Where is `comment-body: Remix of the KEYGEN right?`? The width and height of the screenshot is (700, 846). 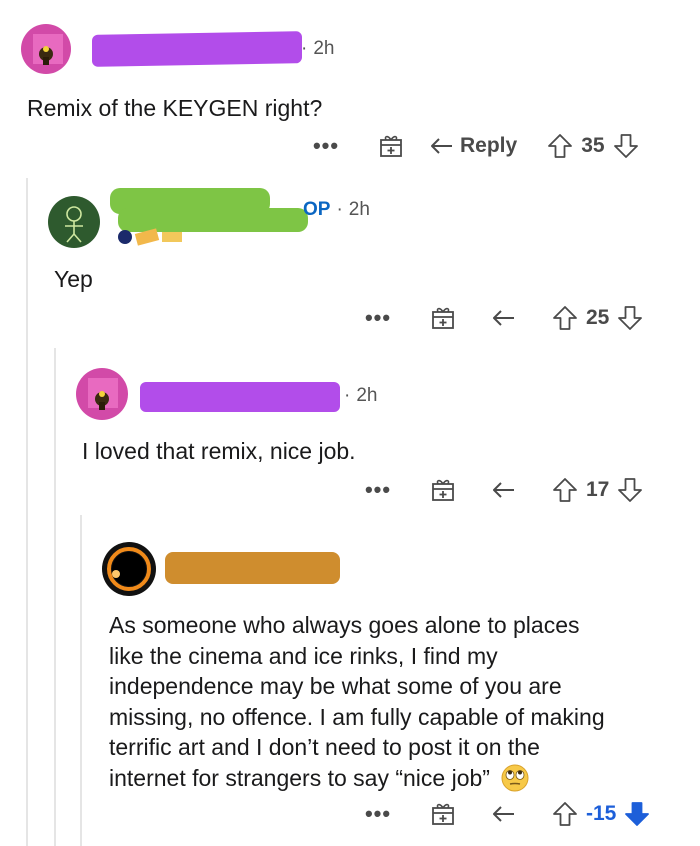 comment-body: Remix of the KEYGEN right? is located at coordinates (175, 108).